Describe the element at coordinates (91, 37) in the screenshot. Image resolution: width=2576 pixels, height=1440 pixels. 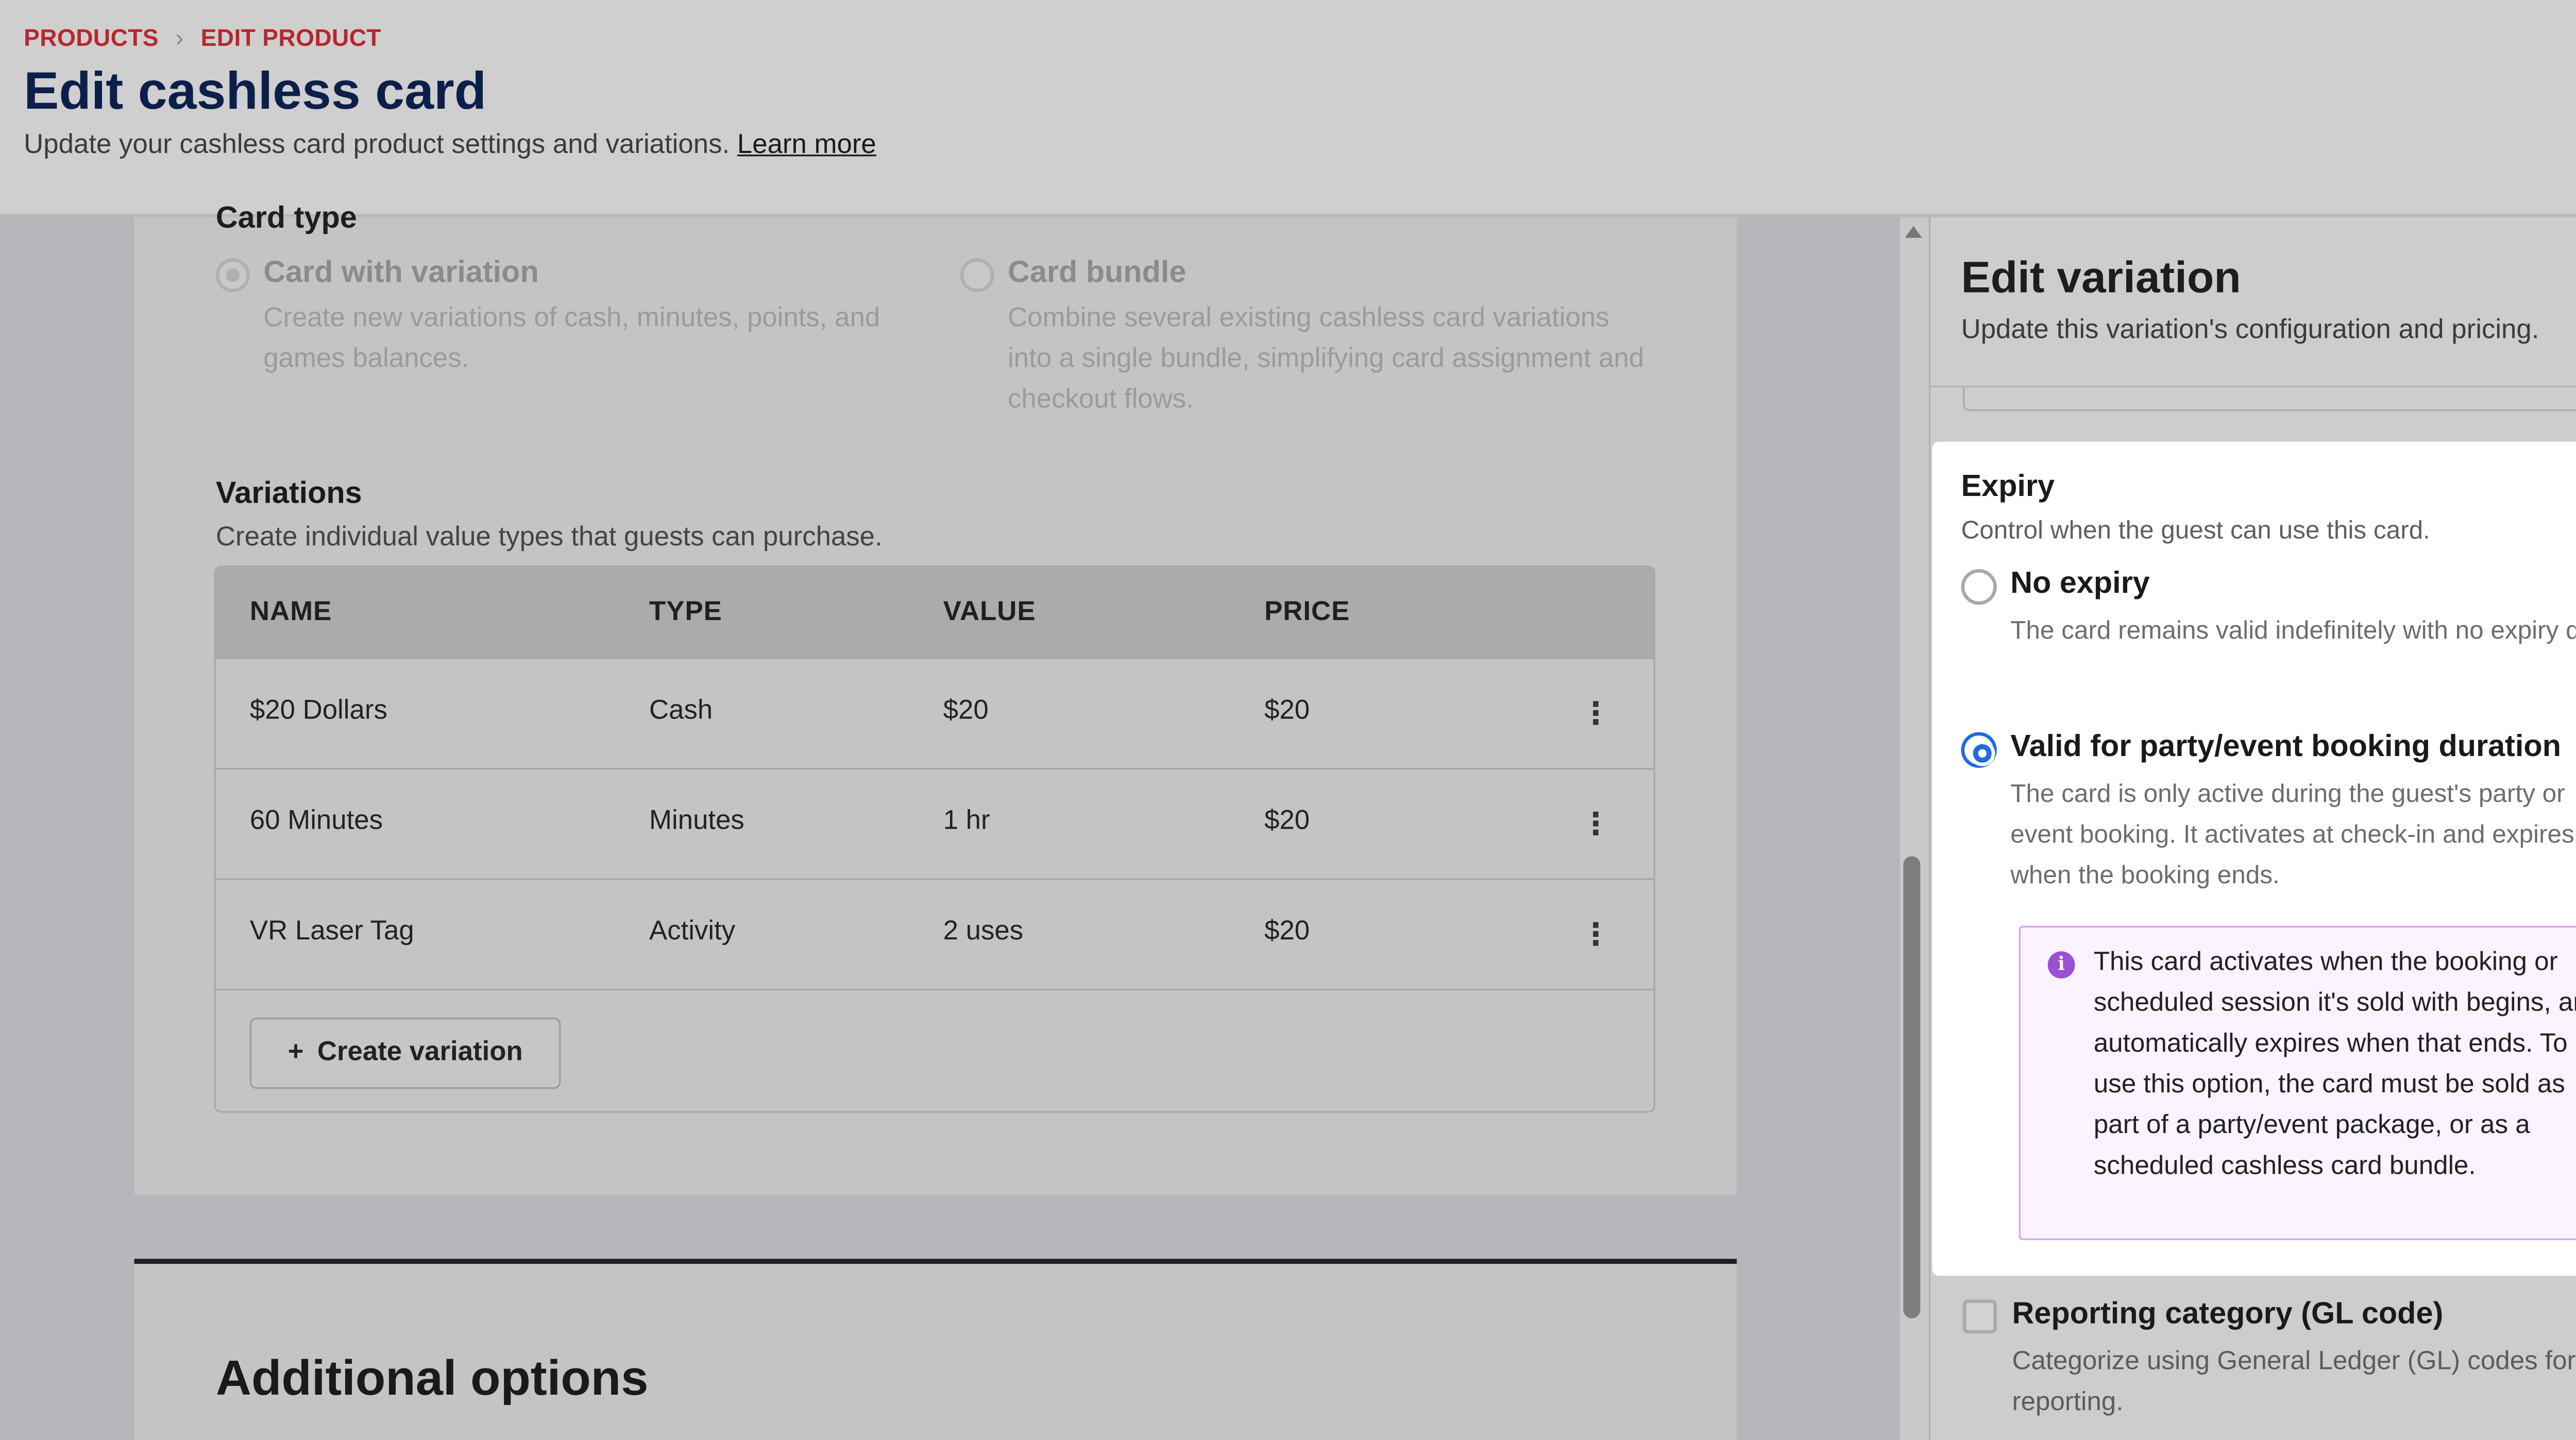
I see `breadcrumb-products: PRODUCTS` at that location.